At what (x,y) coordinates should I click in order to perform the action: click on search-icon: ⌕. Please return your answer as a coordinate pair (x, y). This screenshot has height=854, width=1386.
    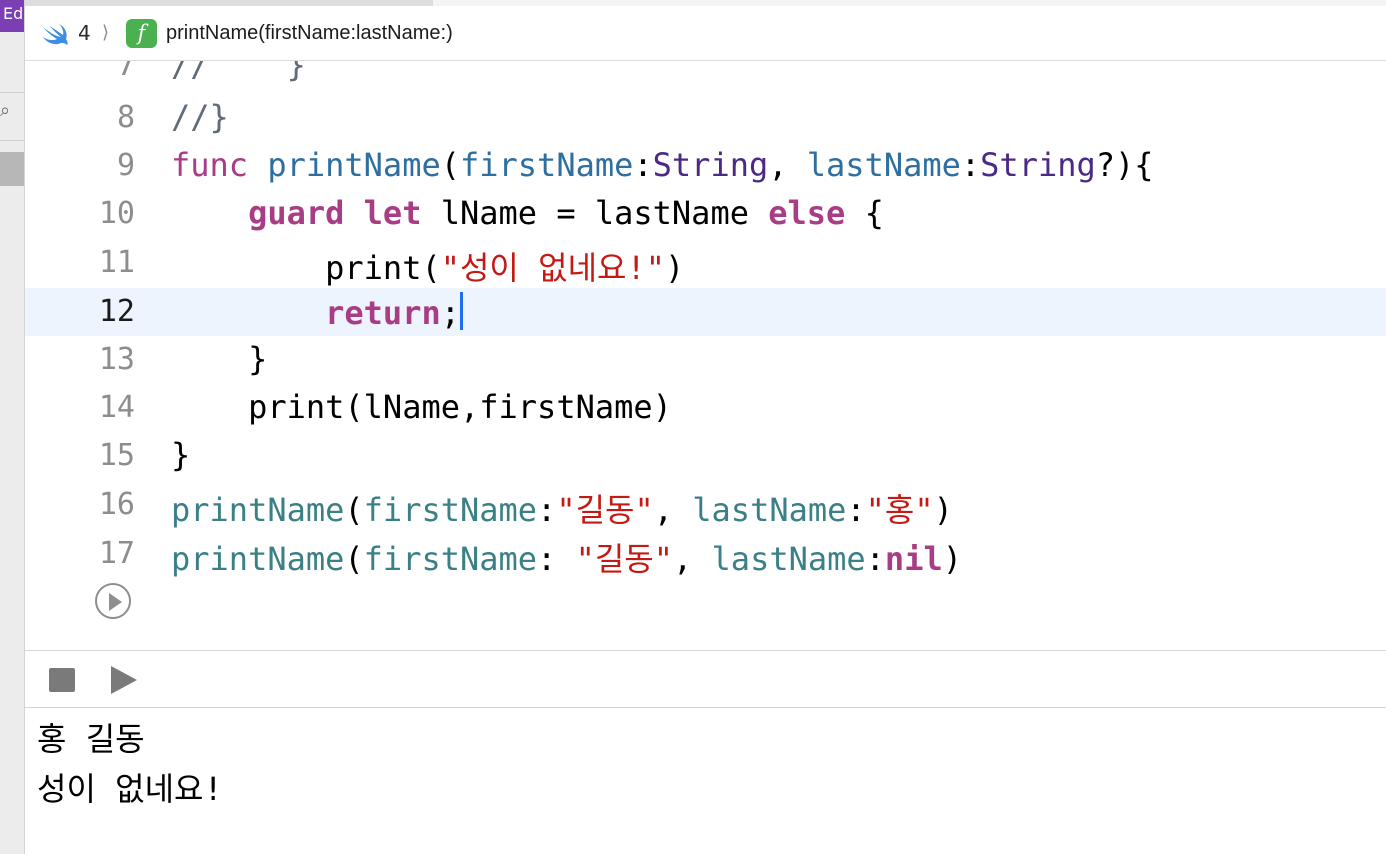
    Looking at the image, I should click on (12, 115).